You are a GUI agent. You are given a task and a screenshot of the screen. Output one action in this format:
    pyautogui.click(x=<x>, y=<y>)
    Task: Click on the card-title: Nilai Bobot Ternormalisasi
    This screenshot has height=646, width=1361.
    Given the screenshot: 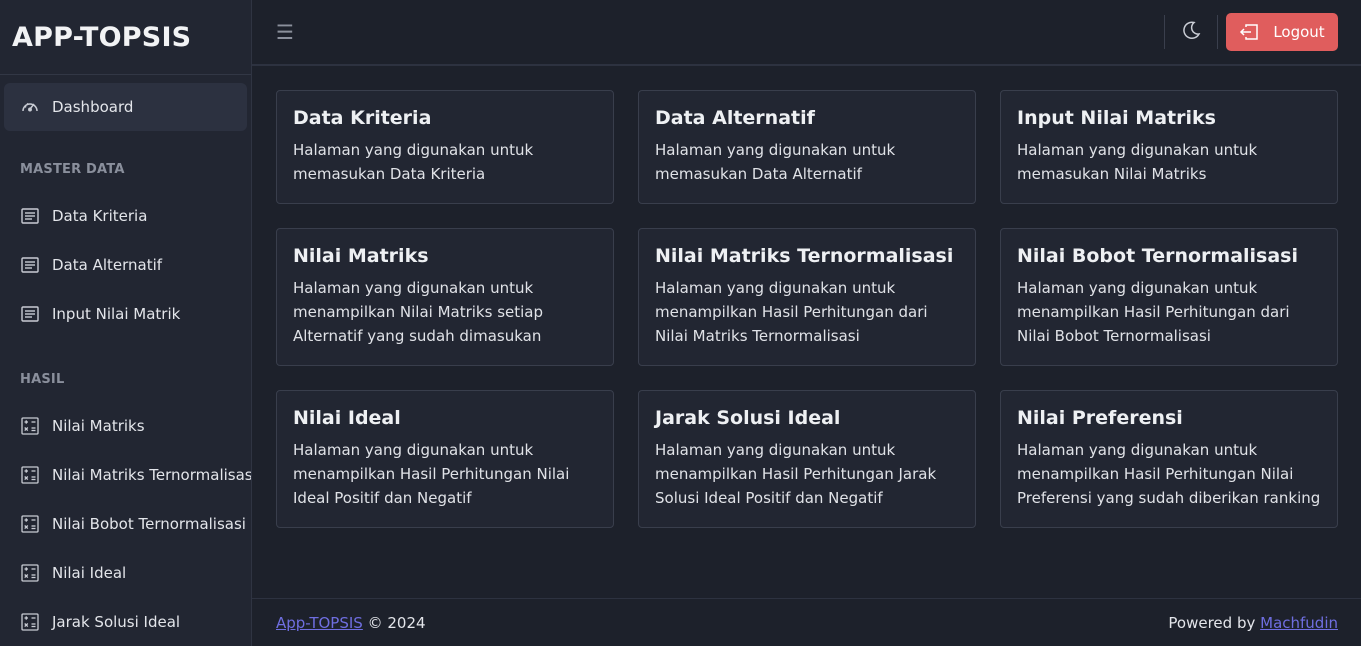 What is the action you would take?
    pyautogui.click(x=1158, y=256)
    